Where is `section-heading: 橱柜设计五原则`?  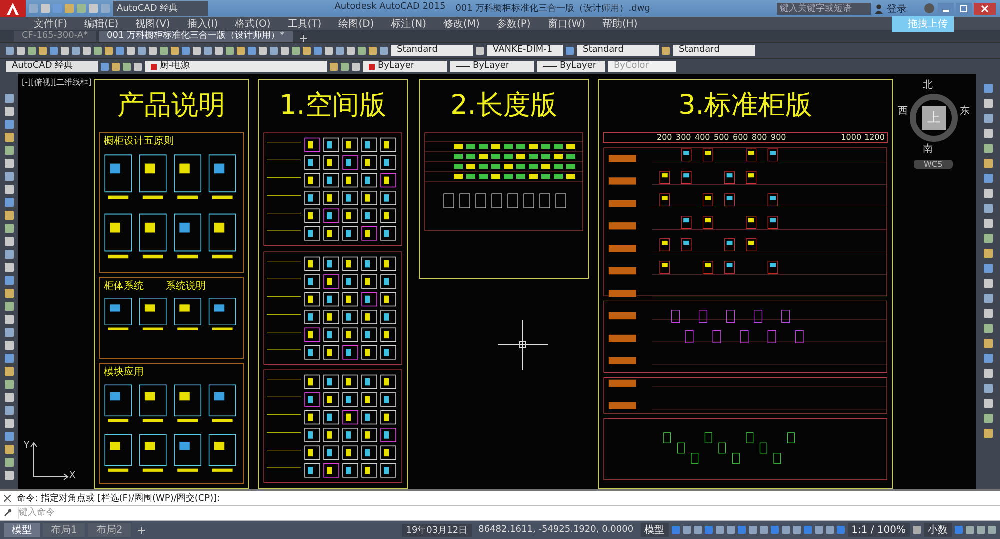
section-heading: 橱柜设计五原则 is located at coordinates (139, 141).